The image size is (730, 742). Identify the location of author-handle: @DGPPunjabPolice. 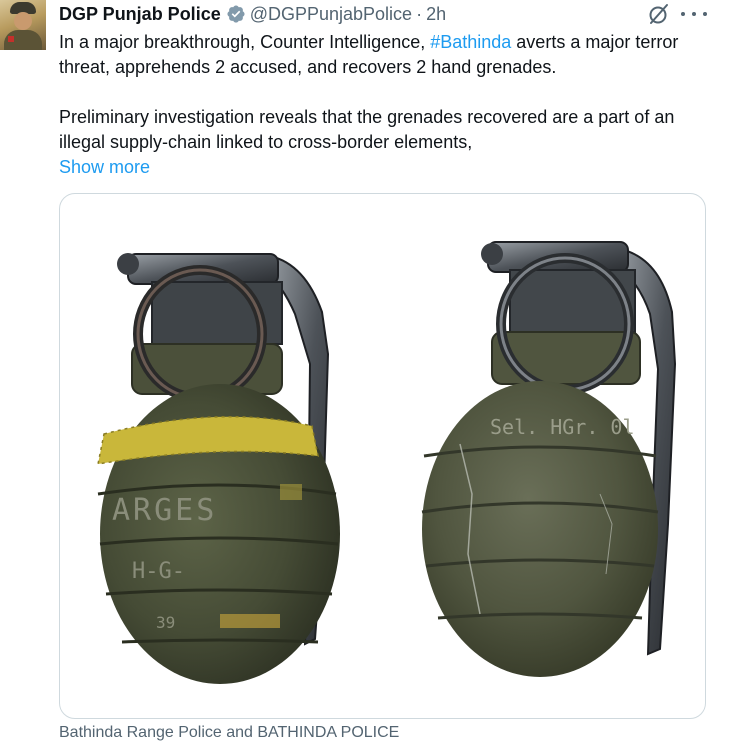
(331, 14).